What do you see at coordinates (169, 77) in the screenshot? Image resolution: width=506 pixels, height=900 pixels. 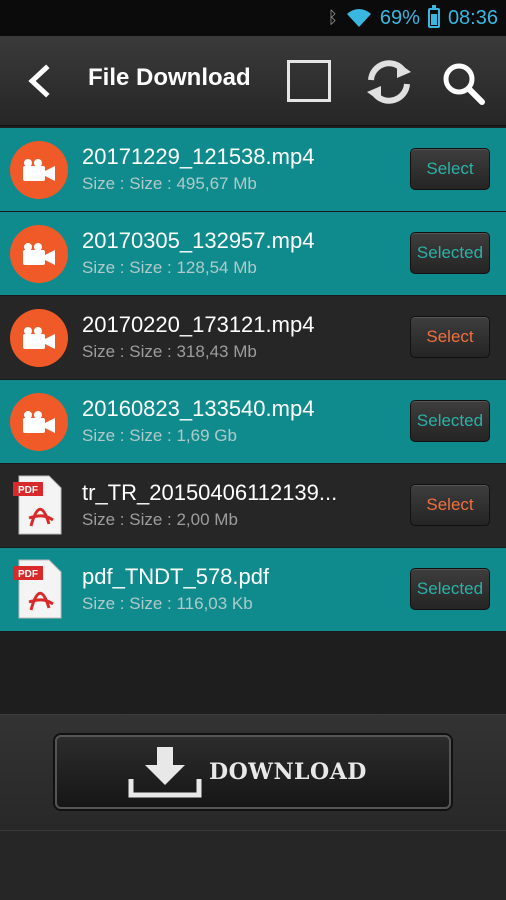 I see `page-title: File Download` at bounding box center [169, 77].